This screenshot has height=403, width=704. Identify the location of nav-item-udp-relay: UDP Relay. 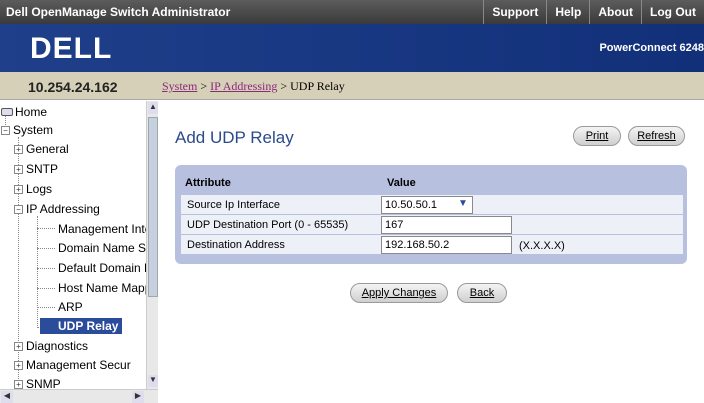
(81, 326).